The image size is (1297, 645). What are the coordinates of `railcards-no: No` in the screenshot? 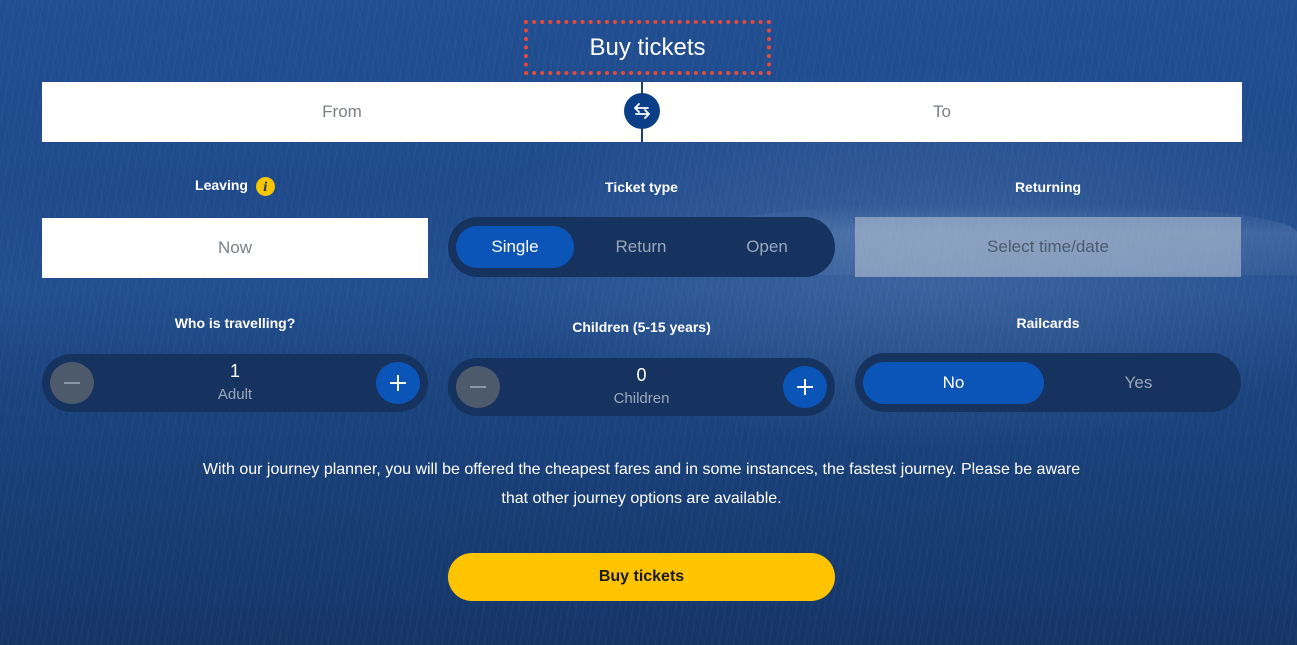 It's located at (953, 382).